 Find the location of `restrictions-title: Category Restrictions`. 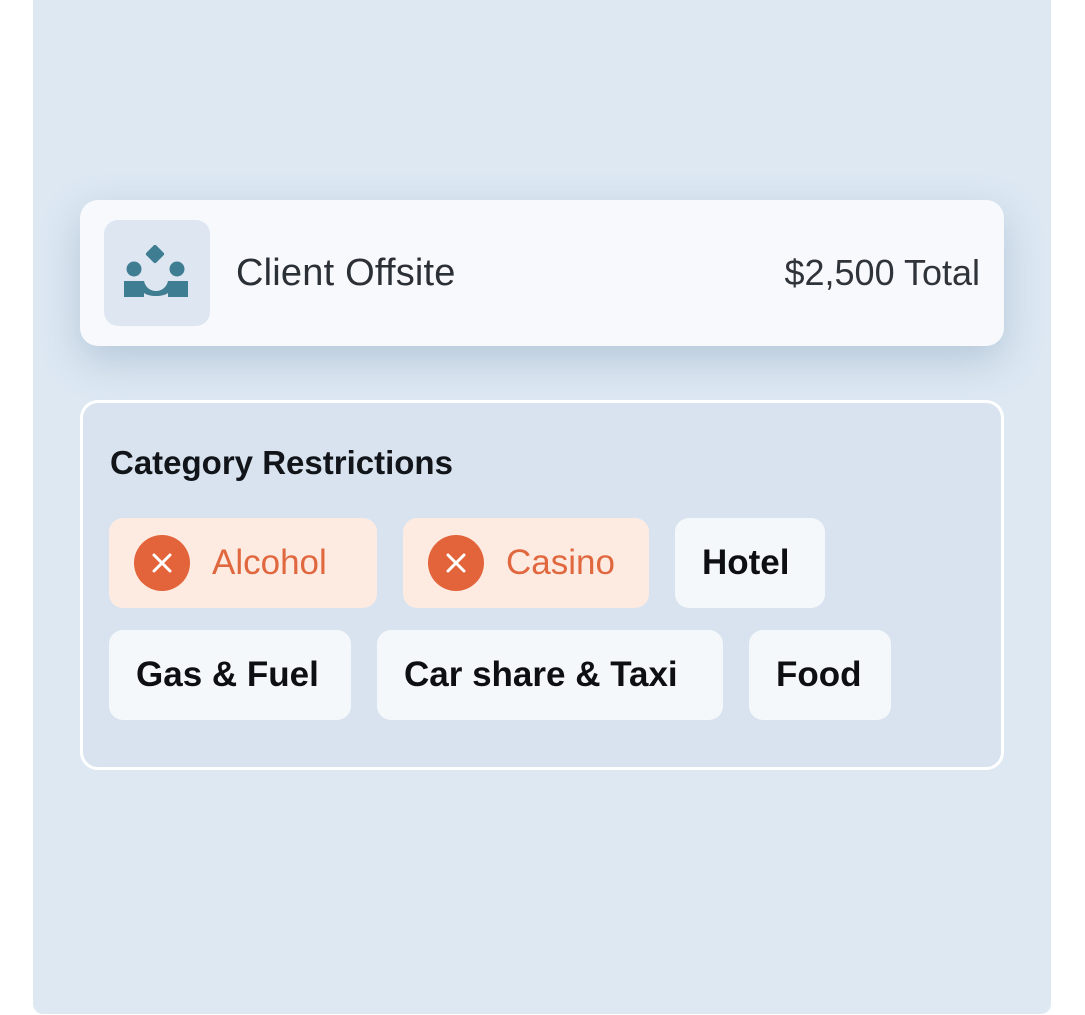

restrictions-title: Category Restrictions is located at coordinates (281, 462).